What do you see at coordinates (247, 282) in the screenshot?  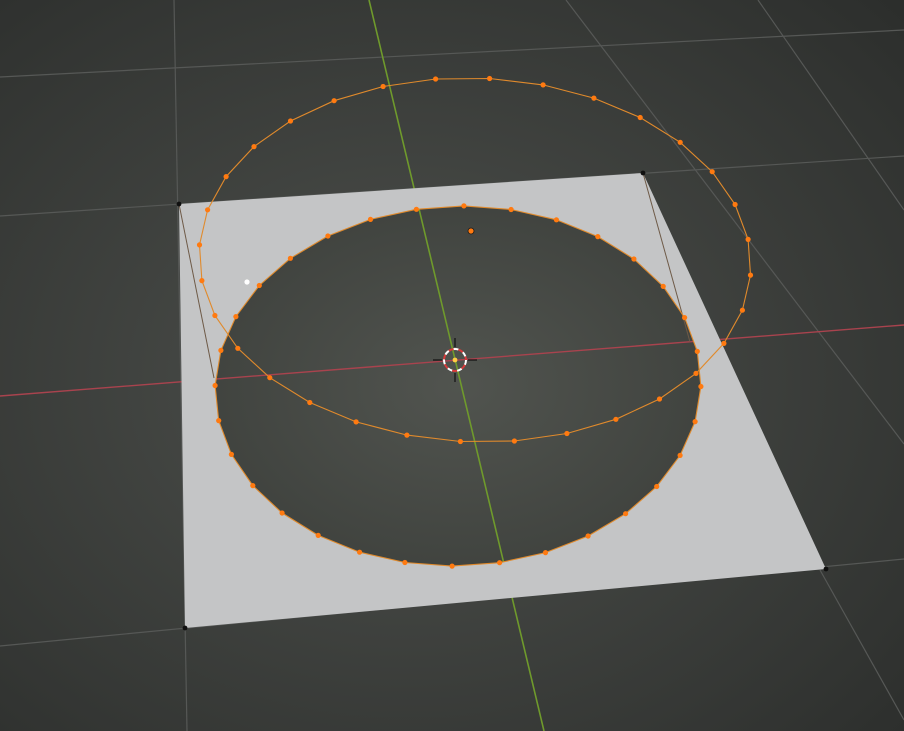 I see `active-vertex` at bounding box center [247, 282].